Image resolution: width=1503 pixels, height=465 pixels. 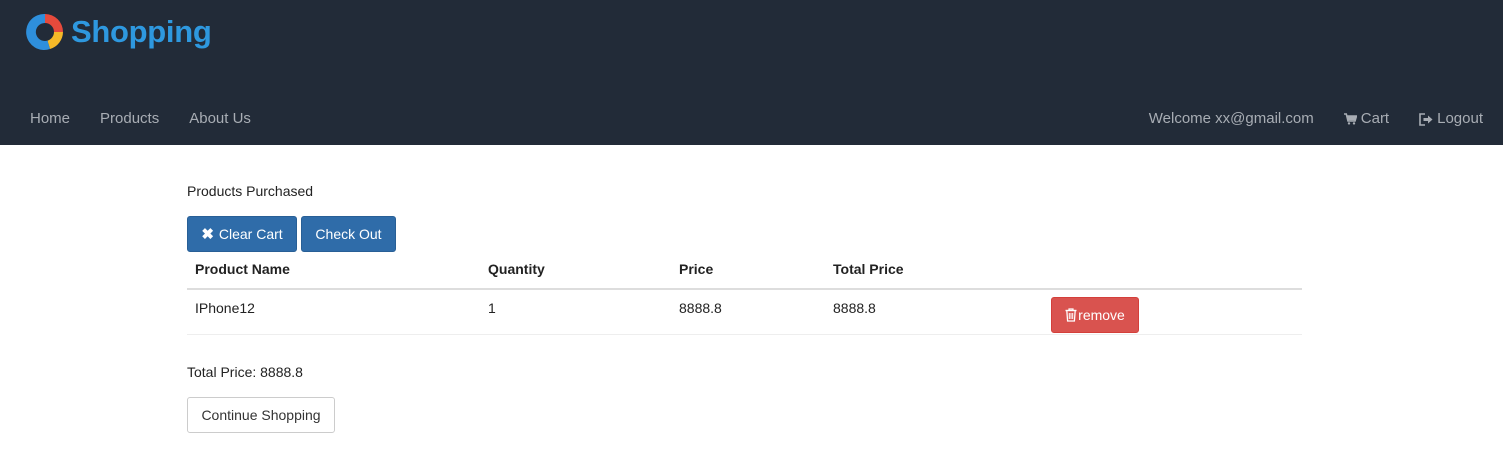 I want to click on brand-link: Shopping, so click(x=117, y=32).